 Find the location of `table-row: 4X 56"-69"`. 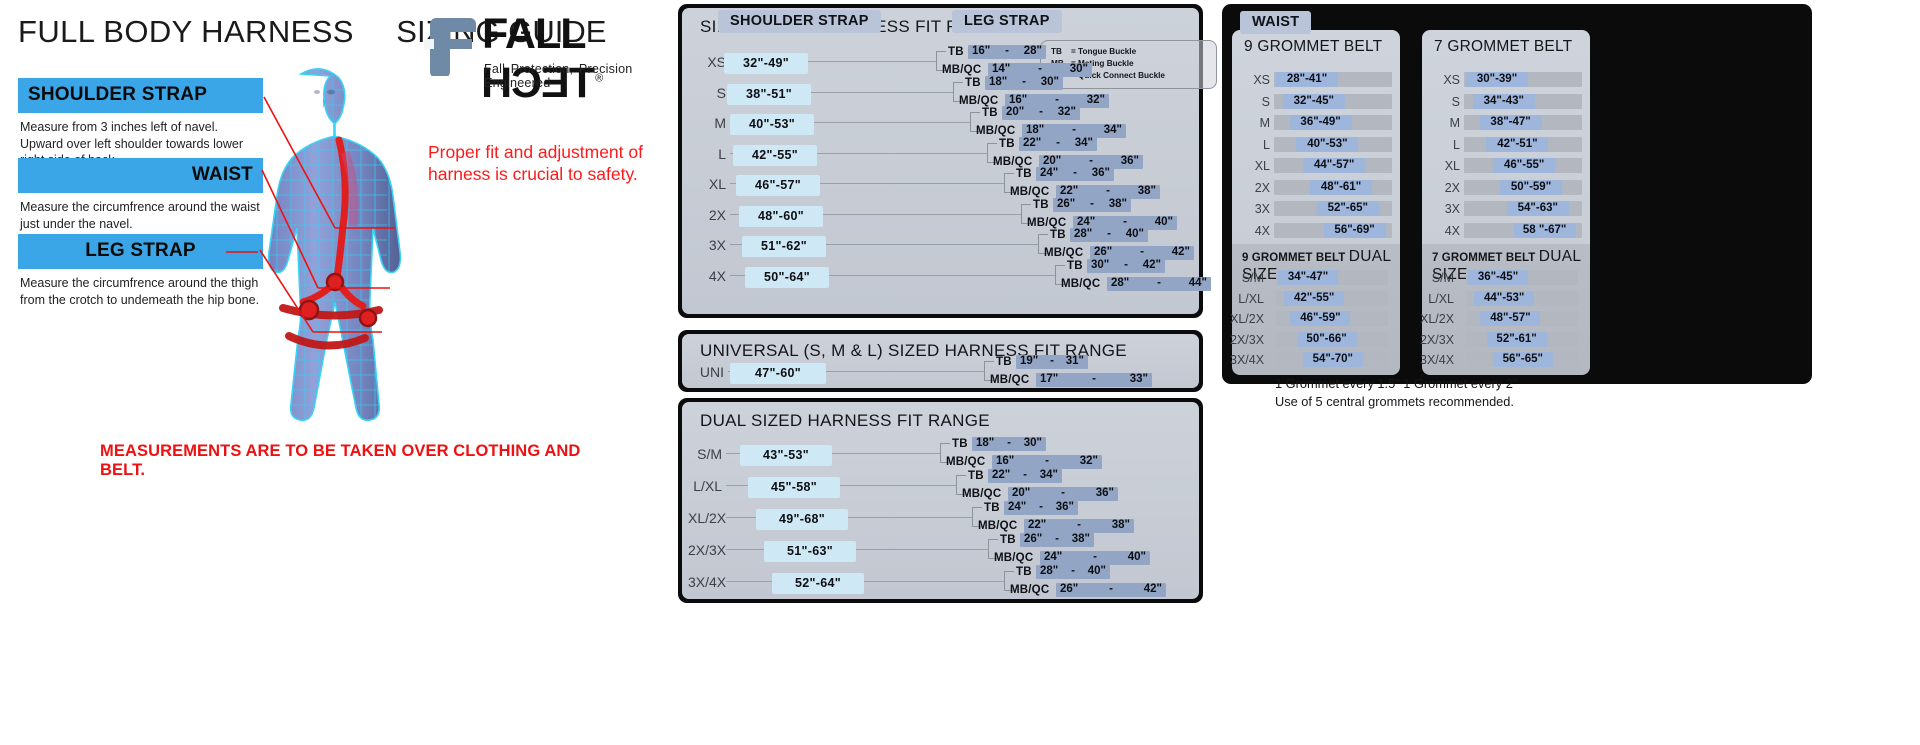

table-row: 4X 56"-69" is located at coordinates (1316, 230).